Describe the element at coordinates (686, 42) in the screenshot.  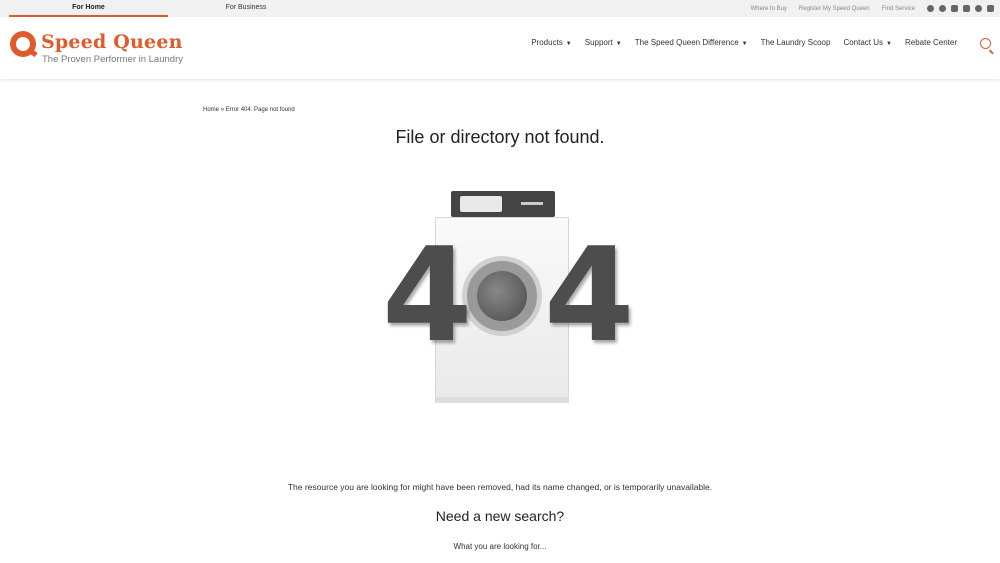
I see `nav-label: The Speed Queen Difference` at that location.